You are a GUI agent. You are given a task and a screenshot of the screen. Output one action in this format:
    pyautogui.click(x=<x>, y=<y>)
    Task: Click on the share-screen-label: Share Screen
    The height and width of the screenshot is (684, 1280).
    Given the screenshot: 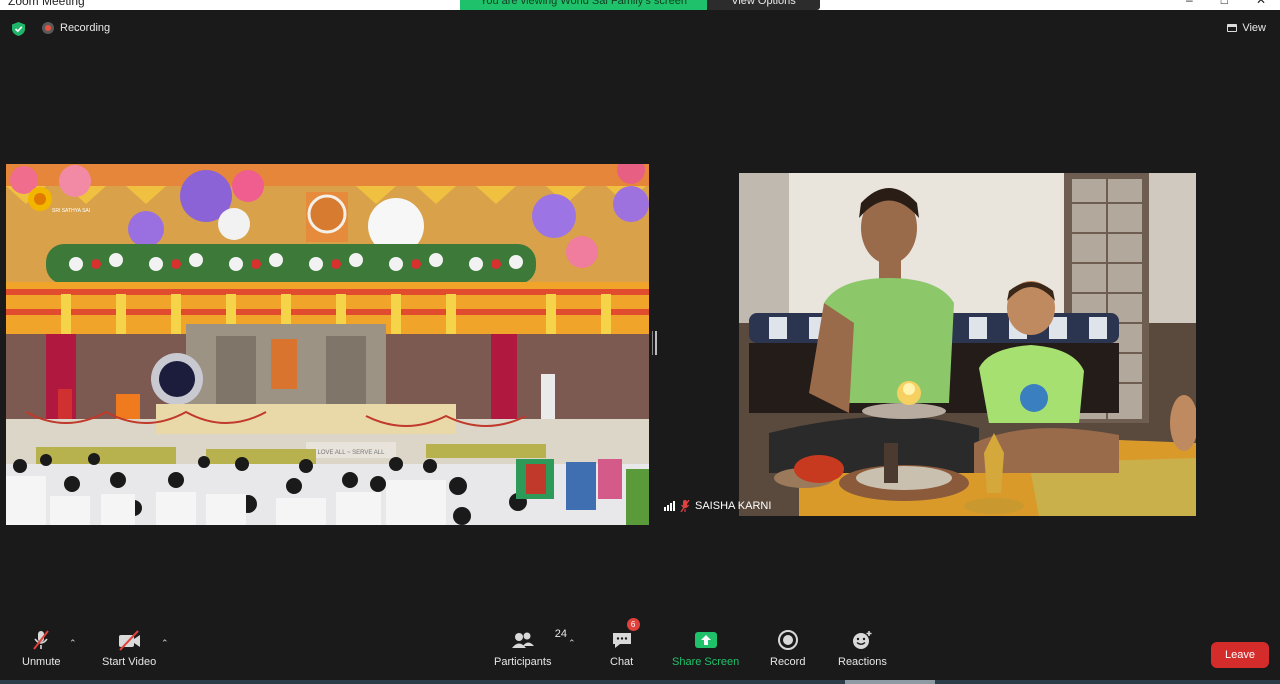 What is the action you would take?
    pyautogui.click(x=706, y=662)
    